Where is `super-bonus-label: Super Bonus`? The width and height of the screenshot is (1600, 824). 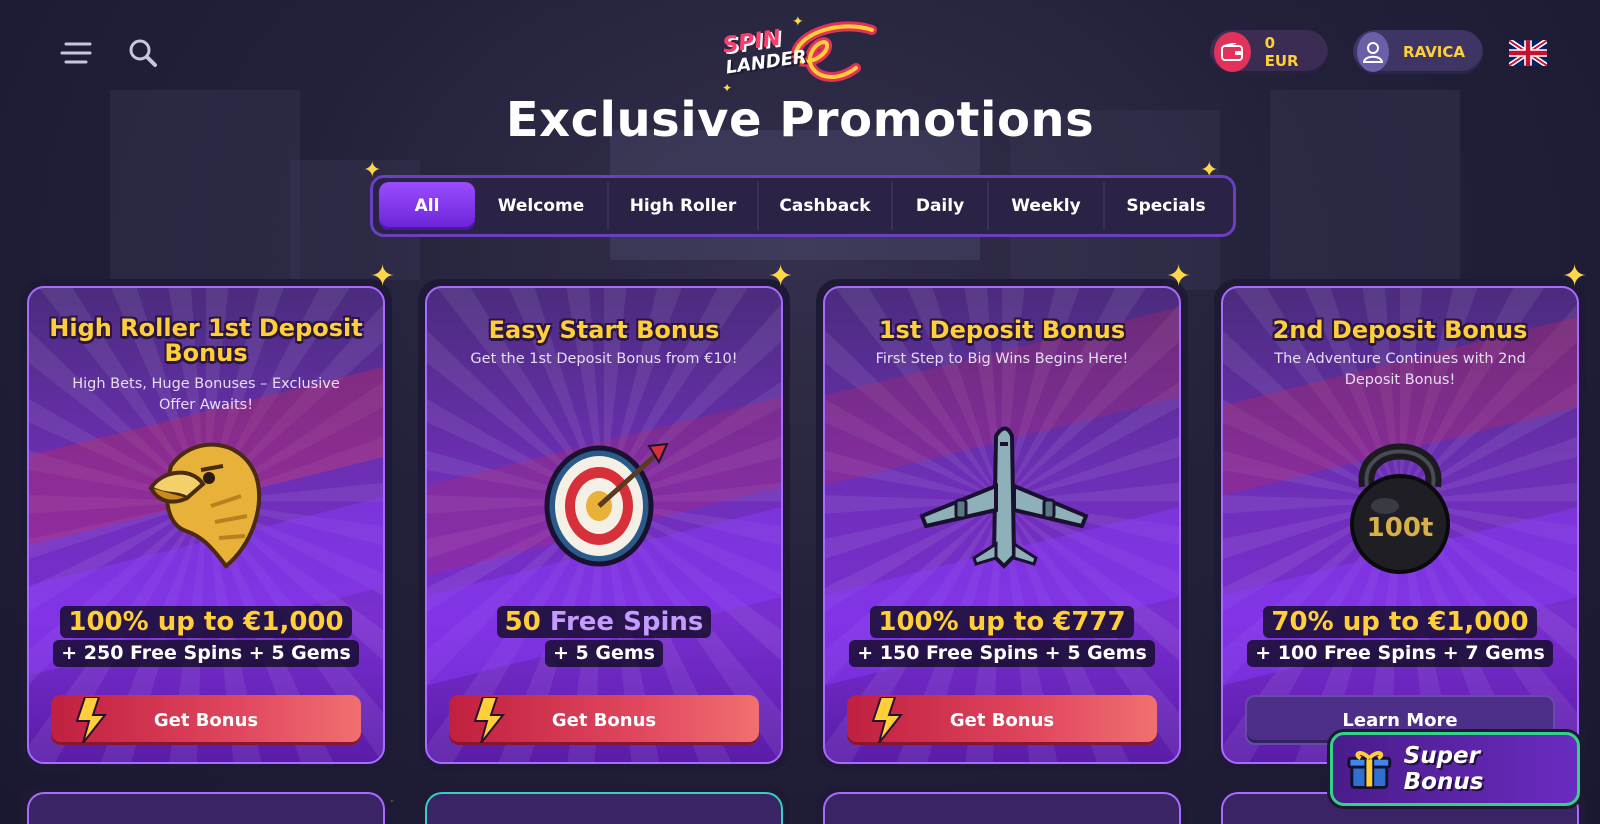 super-bonus-label: Super Bonus is located at coordinates (1443, 769).